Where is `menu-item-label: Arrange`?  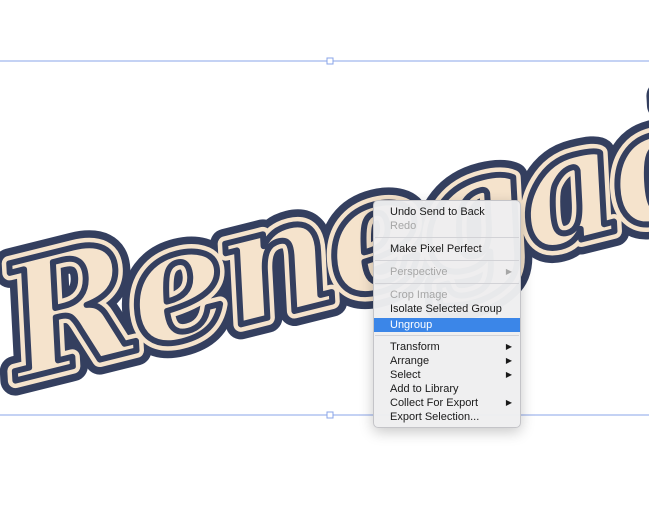 menu-item-label: Arrange is located at coordinates (410, 361).